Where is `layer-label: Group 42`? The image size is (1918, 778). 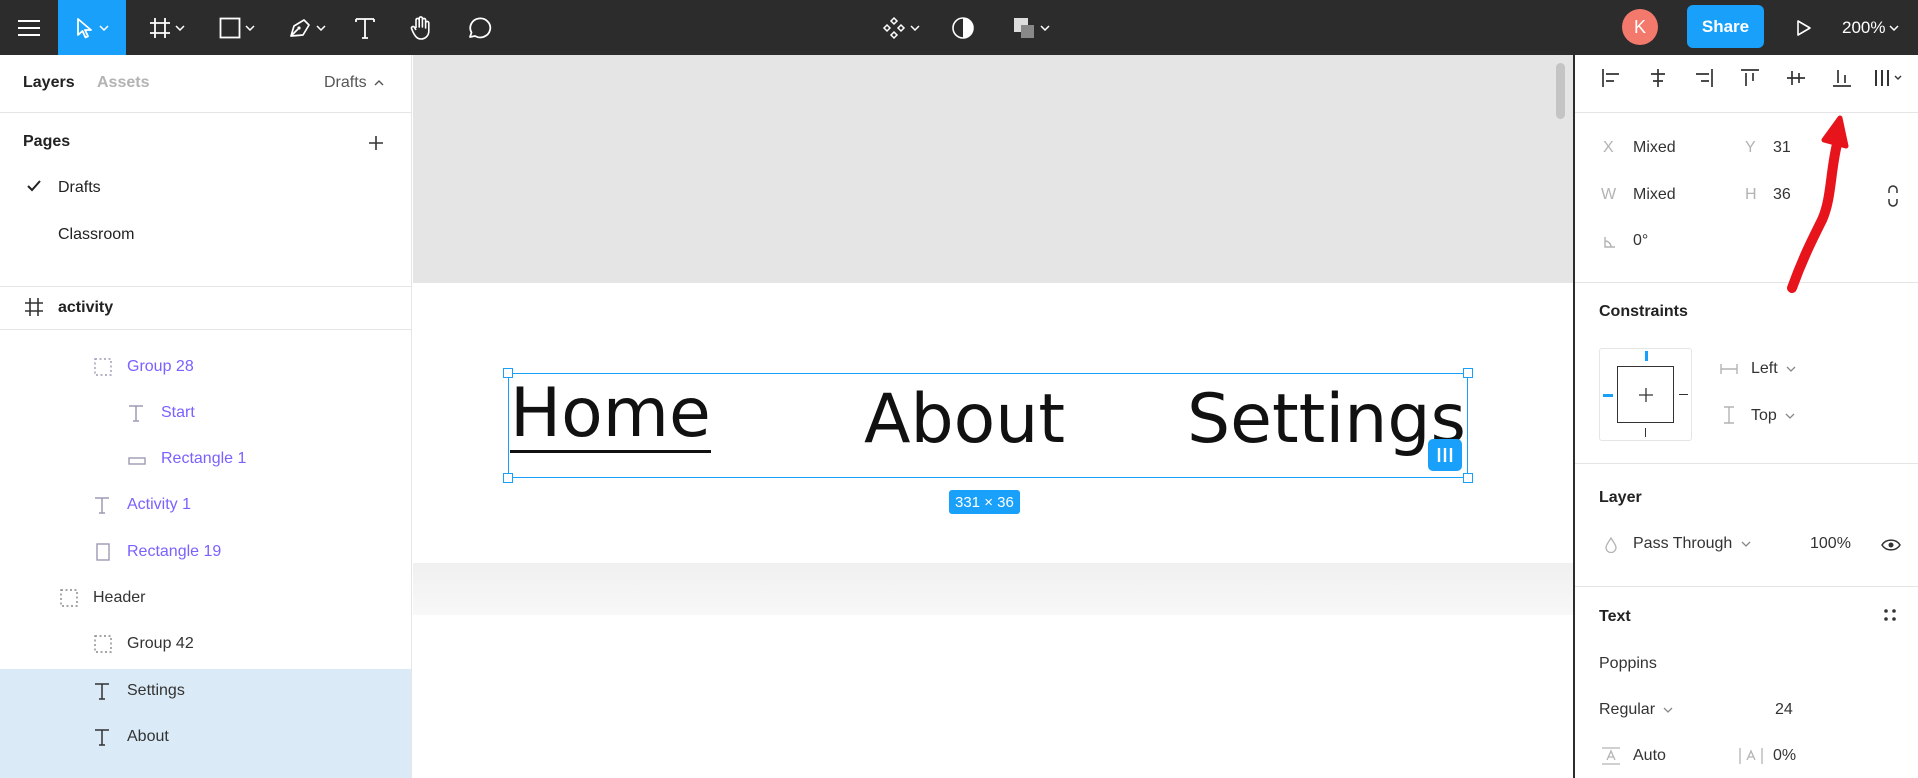 layer-label: Group 42 is located at coordinates (160, 643).